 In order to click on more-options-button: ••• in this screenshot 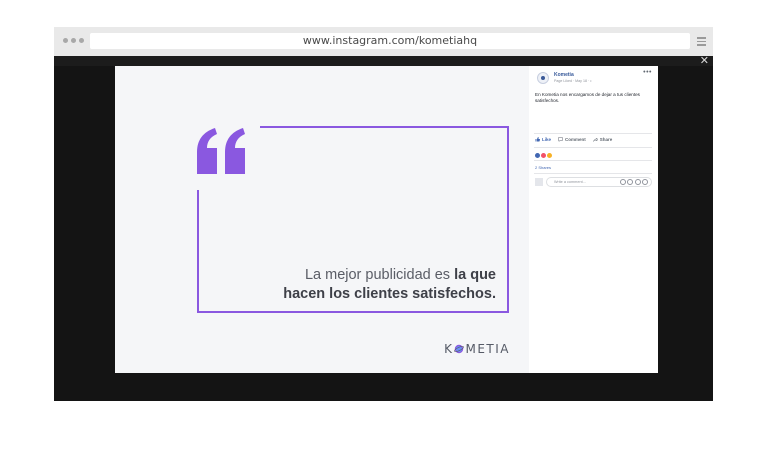, I will do `click(647, 72)`.